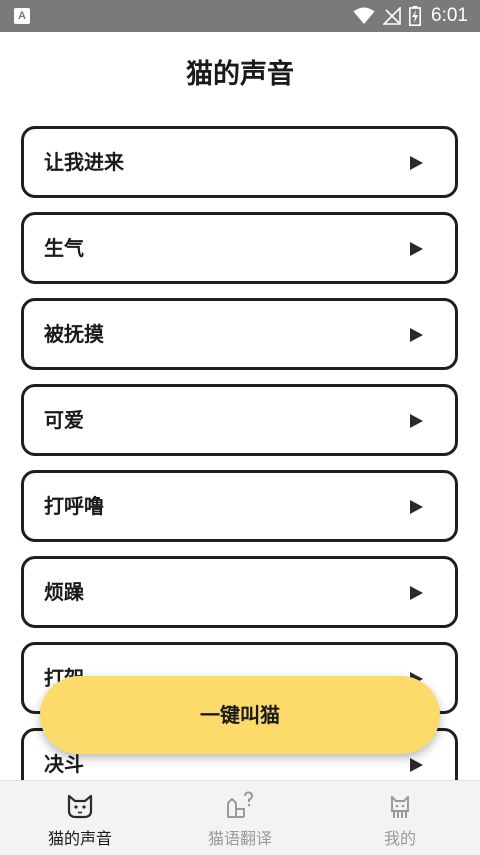 The height and width of the screenshot is (855, 480). Describe the element at coordinates (415, 16) in the screenshot. I see `battery-charging-icon` at that location.